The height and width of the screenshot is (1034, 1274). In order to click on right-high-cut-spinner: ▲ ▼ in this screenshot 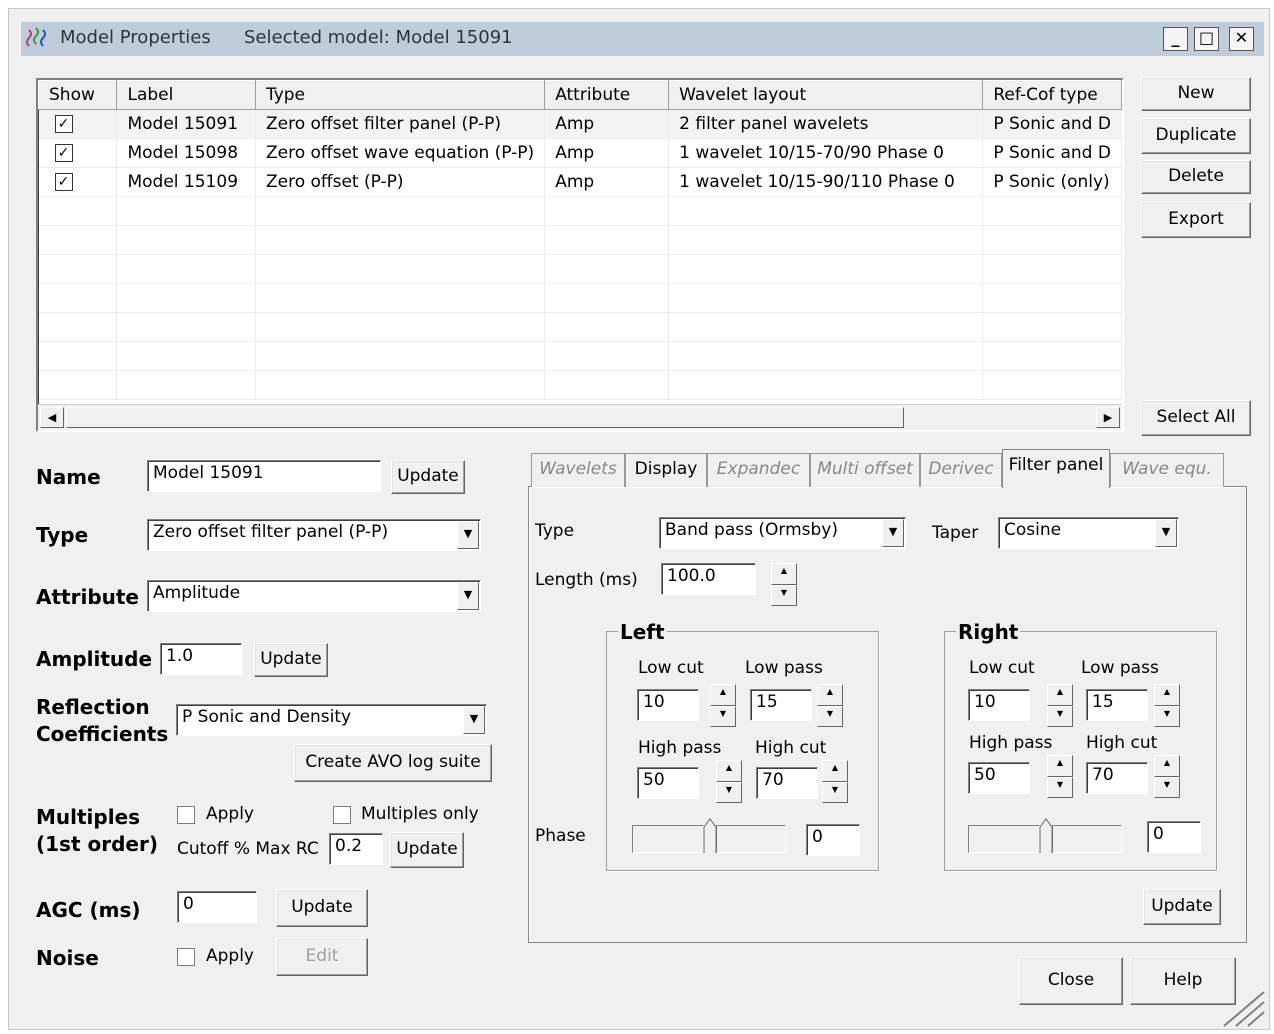, I will do `click(1167, 776)`.